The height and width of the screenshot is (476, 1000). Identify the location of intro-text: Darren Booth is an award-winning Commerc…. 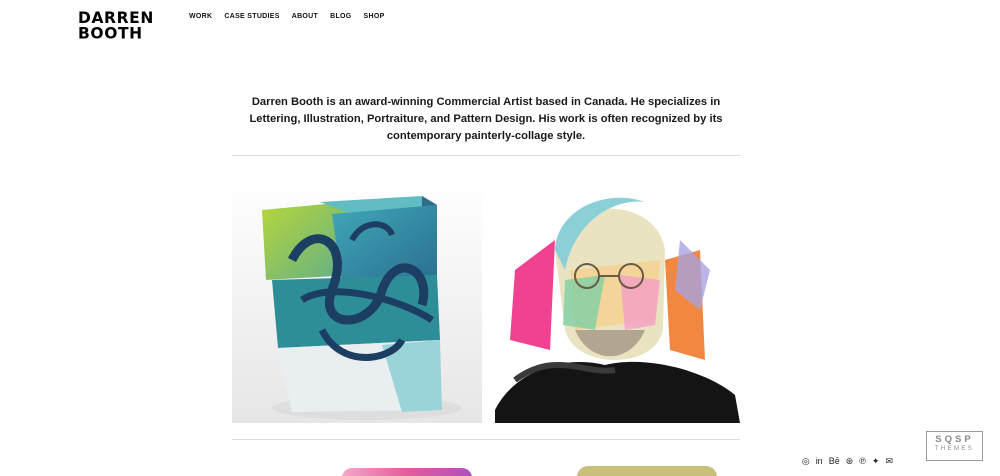
(486, 119).